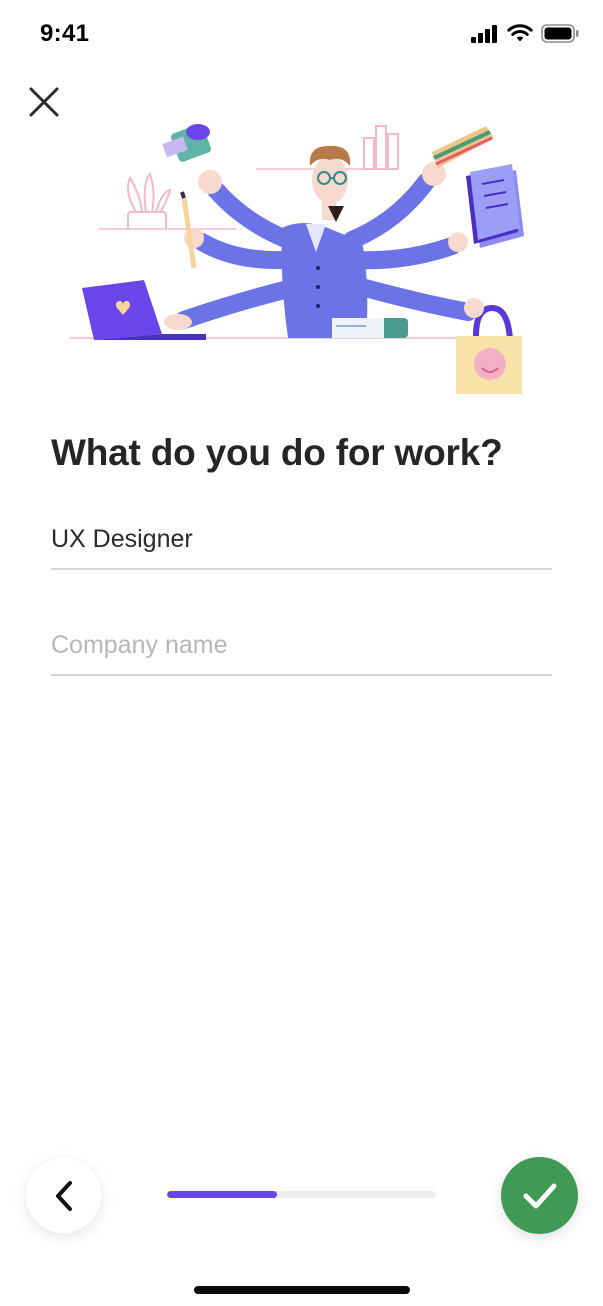  What do you see at coordinates (370, 328) in the screenshot?
I see `book-illustration` at bounding box center [370, 328].